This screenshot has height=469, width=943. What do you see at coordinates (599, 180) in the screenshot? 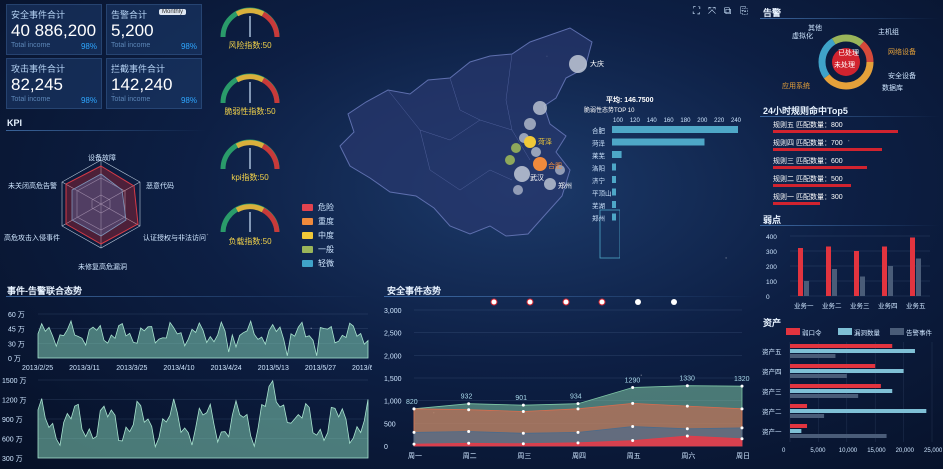
I see `vuln-y-label: 济宁` at bounding box center [599, 180].